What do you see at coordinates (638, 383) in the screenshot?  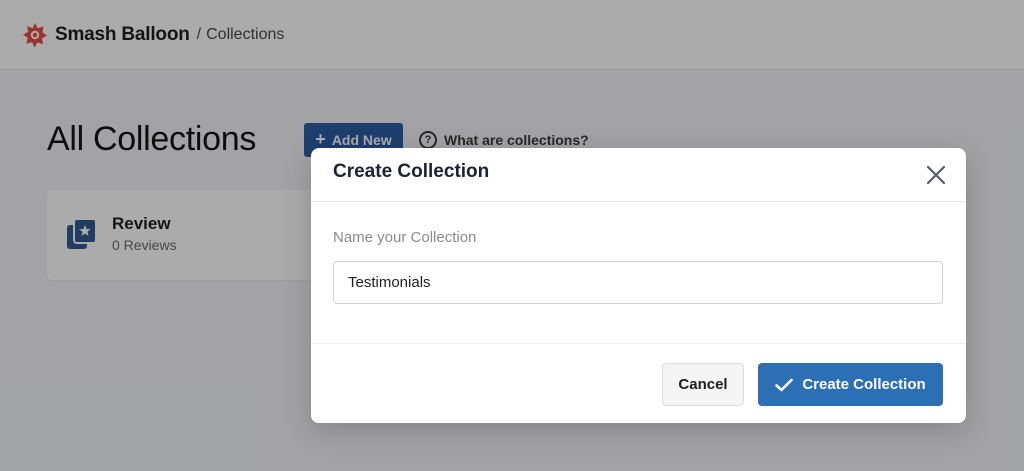 I see `modal-footer: Cancel Create Collection` at bounding box center [638, 383].